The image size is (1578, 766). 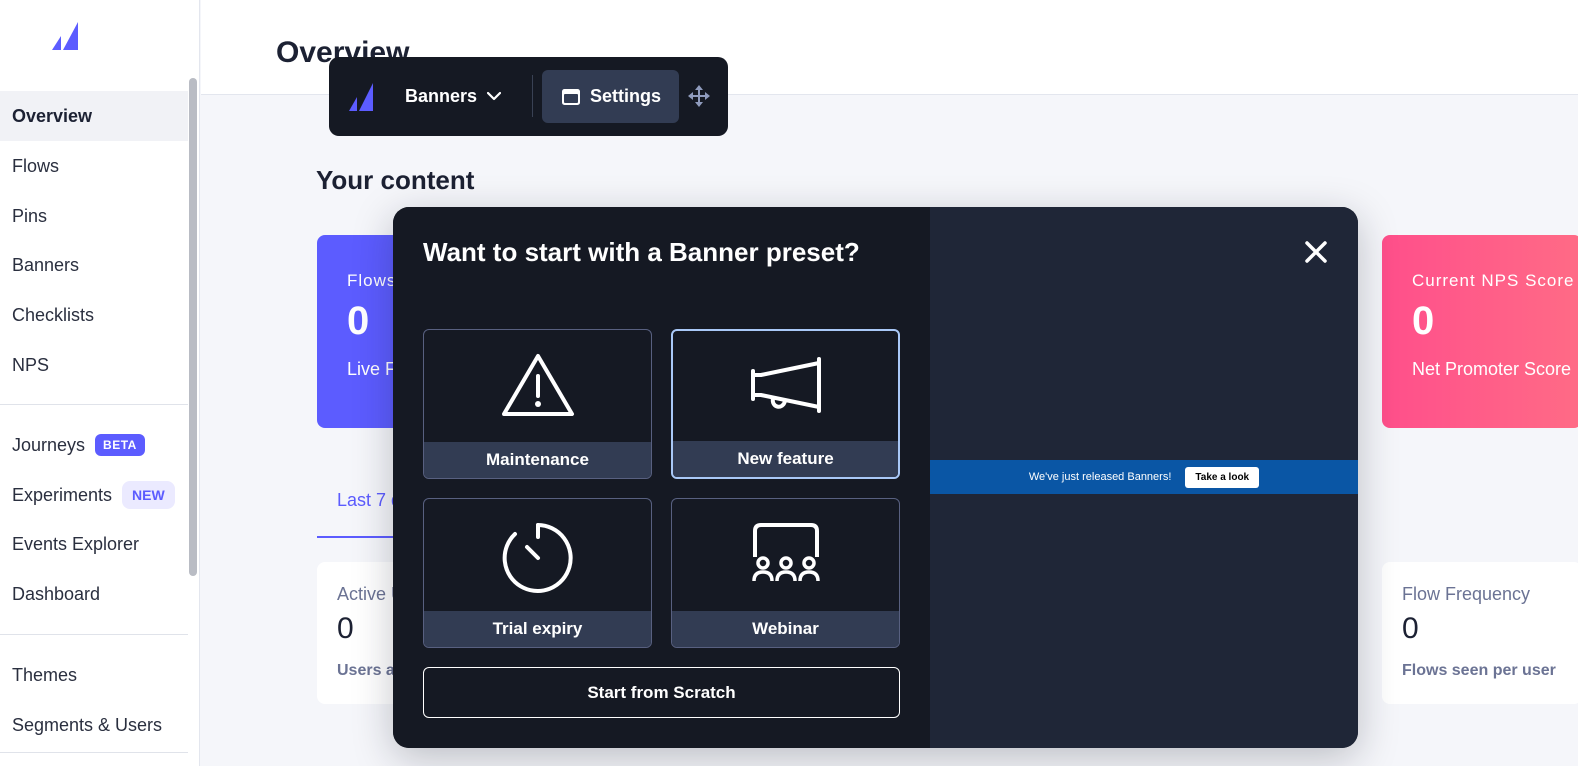 What do you see at coordinates (372, 369) in the screenshot?
I see `stat-sublabel: Live F` at bounding box center [372, 369].